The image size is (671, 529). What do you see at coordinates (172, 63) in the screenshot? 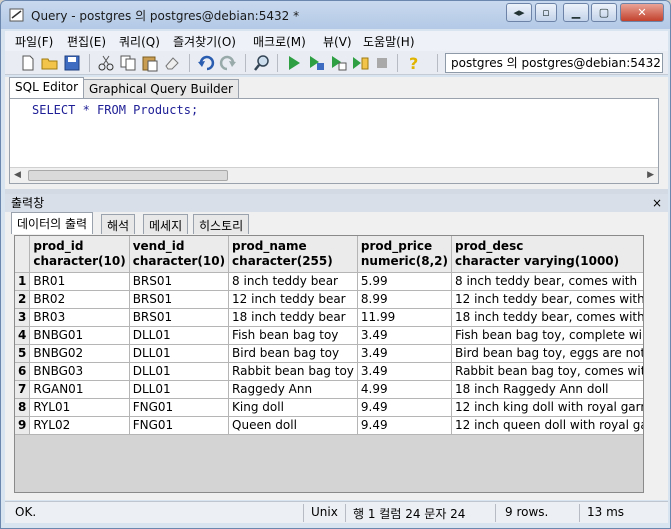
I see `eraser-icon` at bounding box center [172, 63].